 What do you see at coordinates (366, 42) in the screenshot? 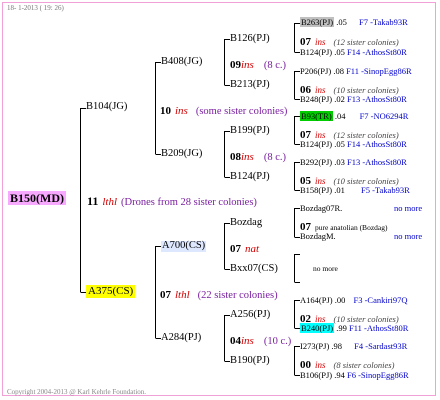
I see `b126-mid-note: (12 sister colonies)` at bounding box center [366, 42].